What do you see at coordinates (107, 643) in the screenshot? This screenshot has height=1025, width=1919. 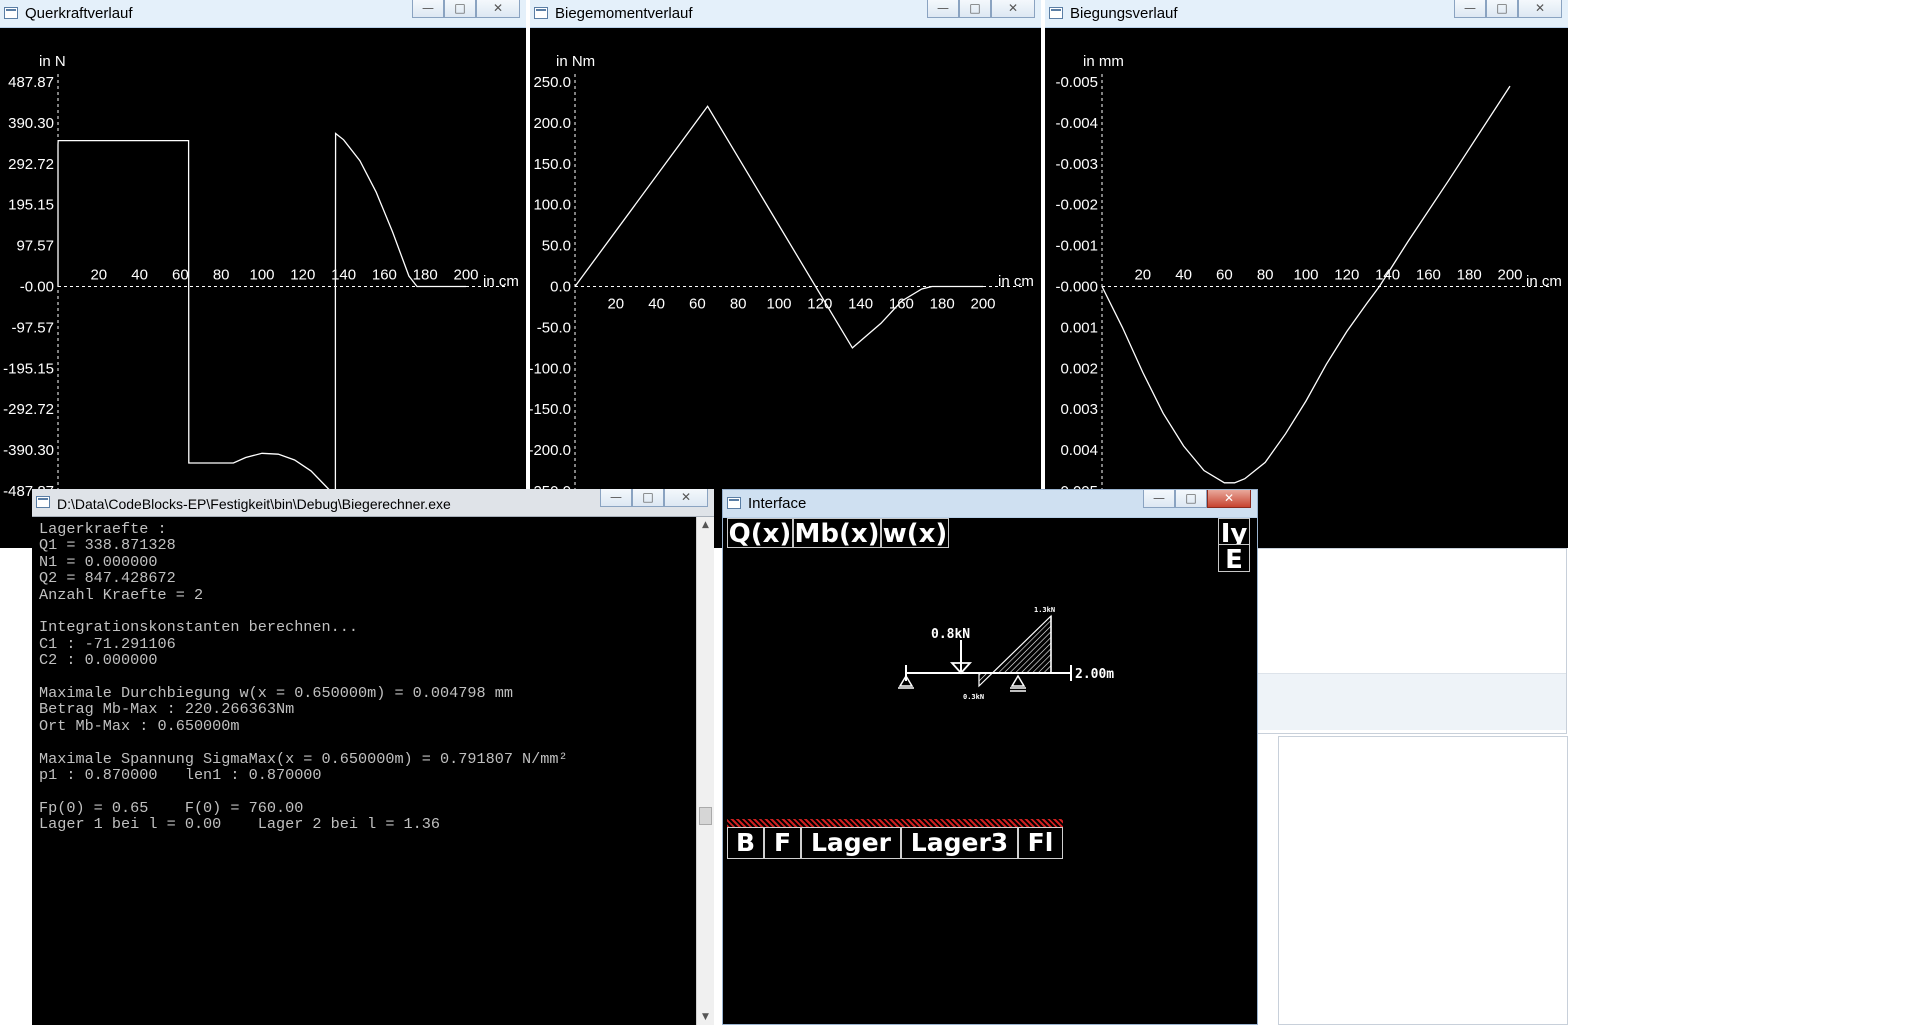 I see `console-line: C1 : -71.291106` at bounding box center [107, 643].